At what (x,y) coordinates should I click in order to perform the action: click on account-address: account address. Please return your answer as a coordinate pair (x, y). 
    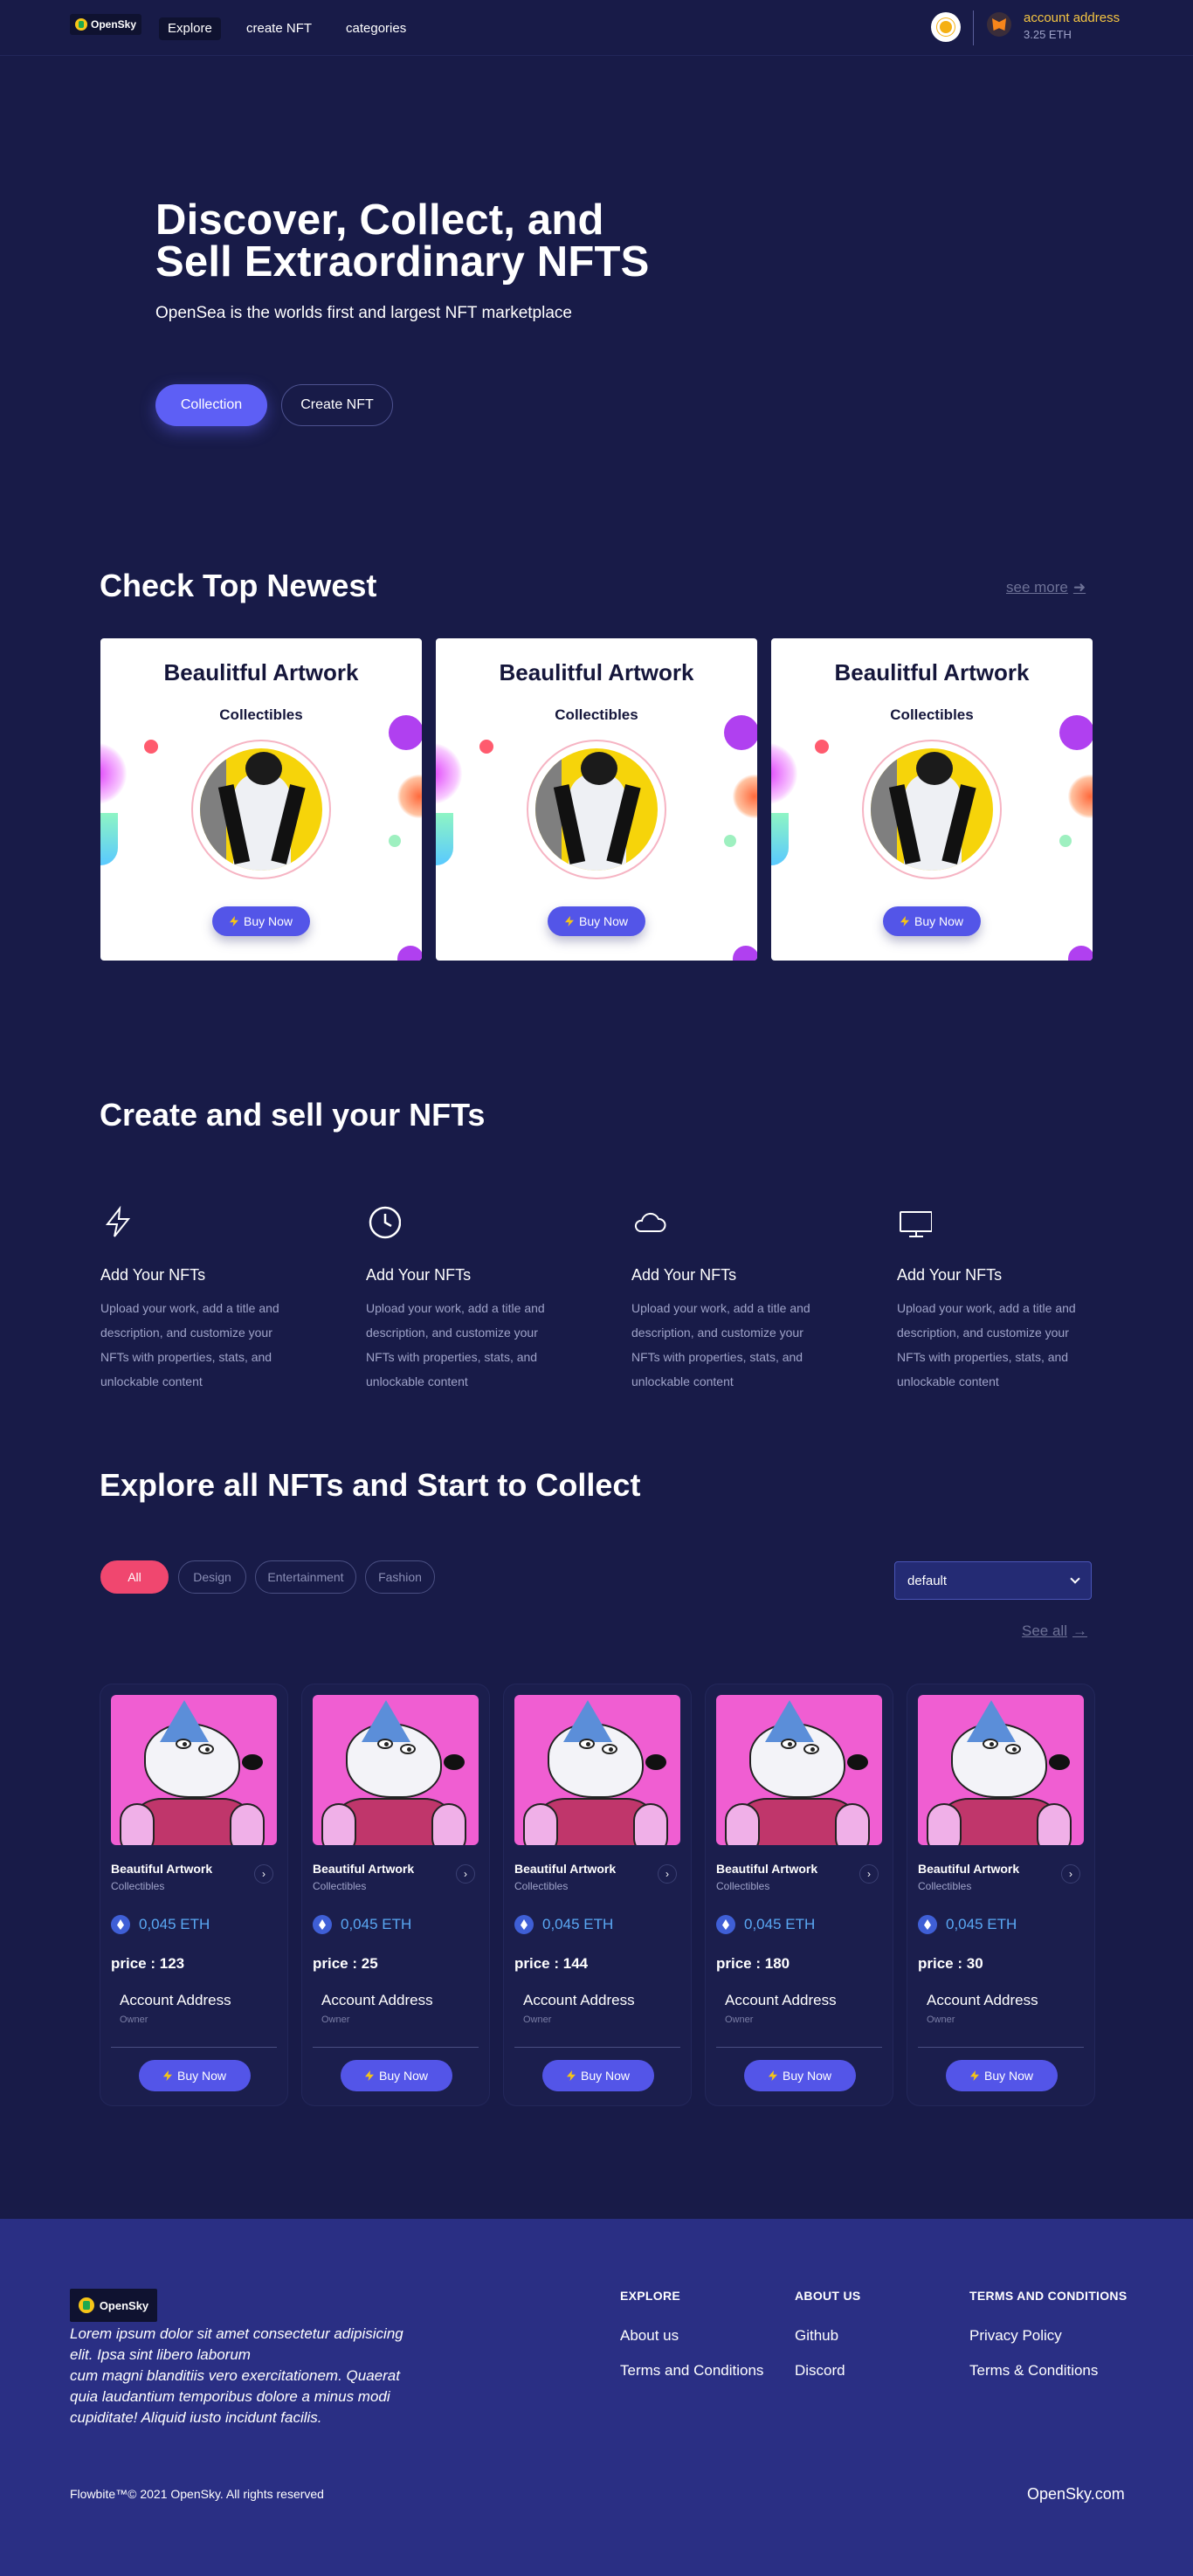
    Looking at the image, I should click on (1072, 17).